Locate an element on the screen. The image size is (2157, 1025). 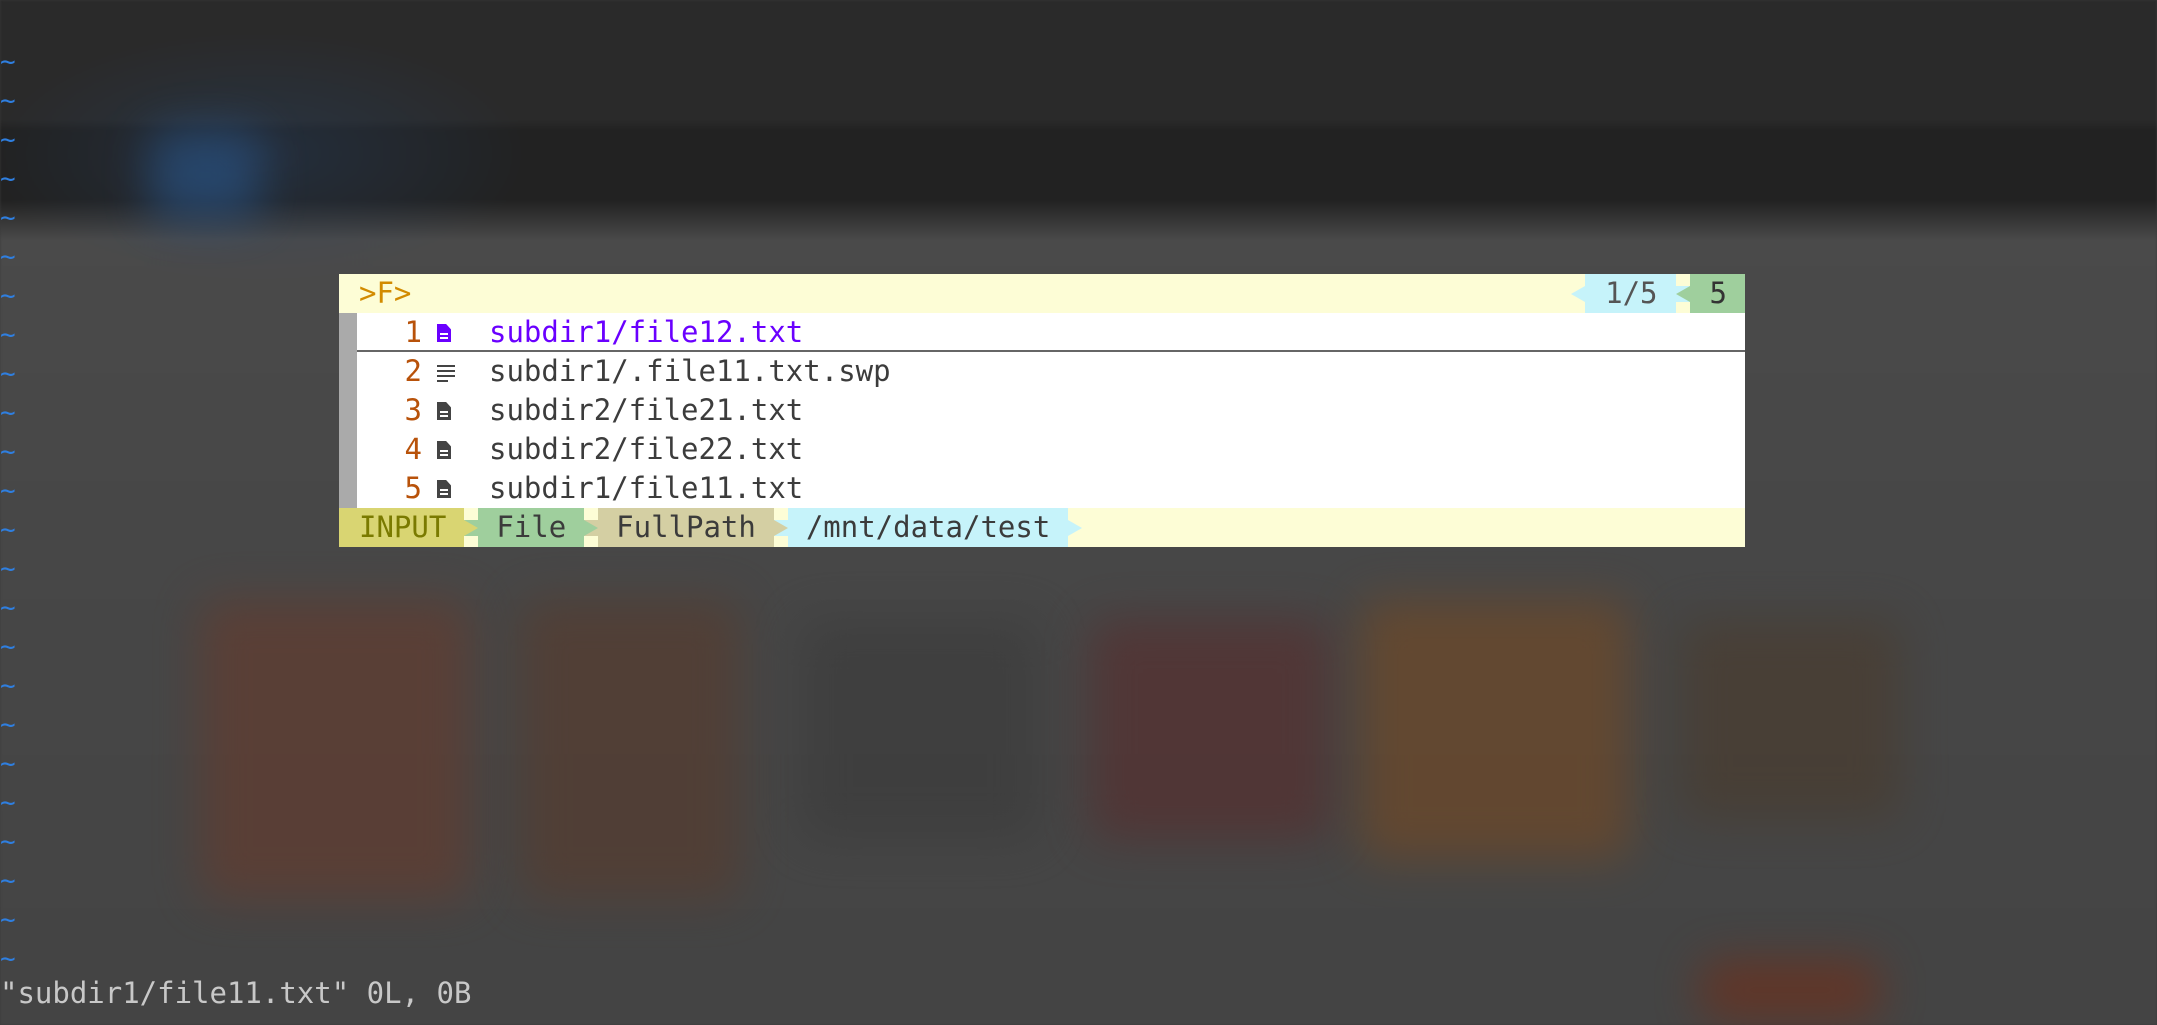
item-number: 3 is located at coordinates (413, 410).